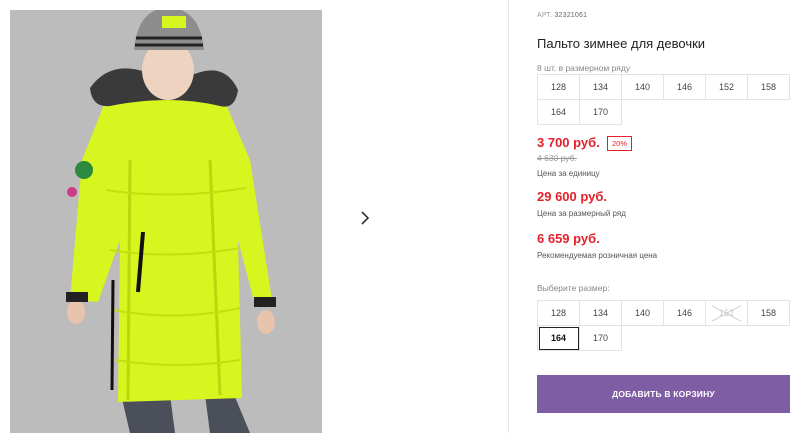  I want to click on size-option-selected: 164, so click(559, 338).